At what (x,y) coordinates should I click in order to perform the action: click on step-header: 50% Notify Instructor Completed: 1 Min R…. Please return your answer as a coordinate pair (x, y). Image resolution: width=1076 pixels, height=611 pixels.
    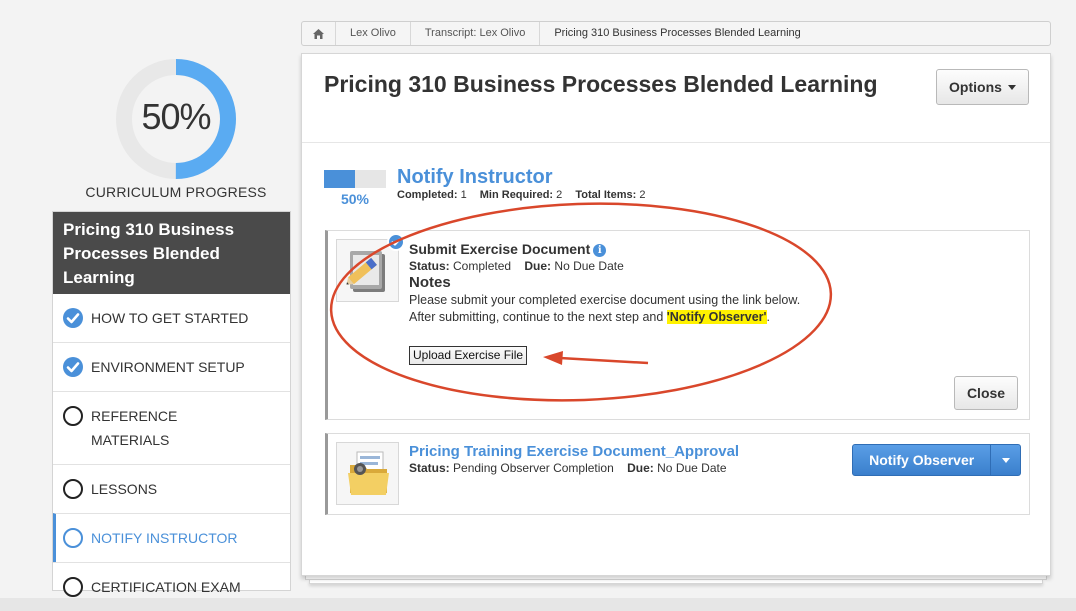
    Looking at the image, I should click on (624, 186).